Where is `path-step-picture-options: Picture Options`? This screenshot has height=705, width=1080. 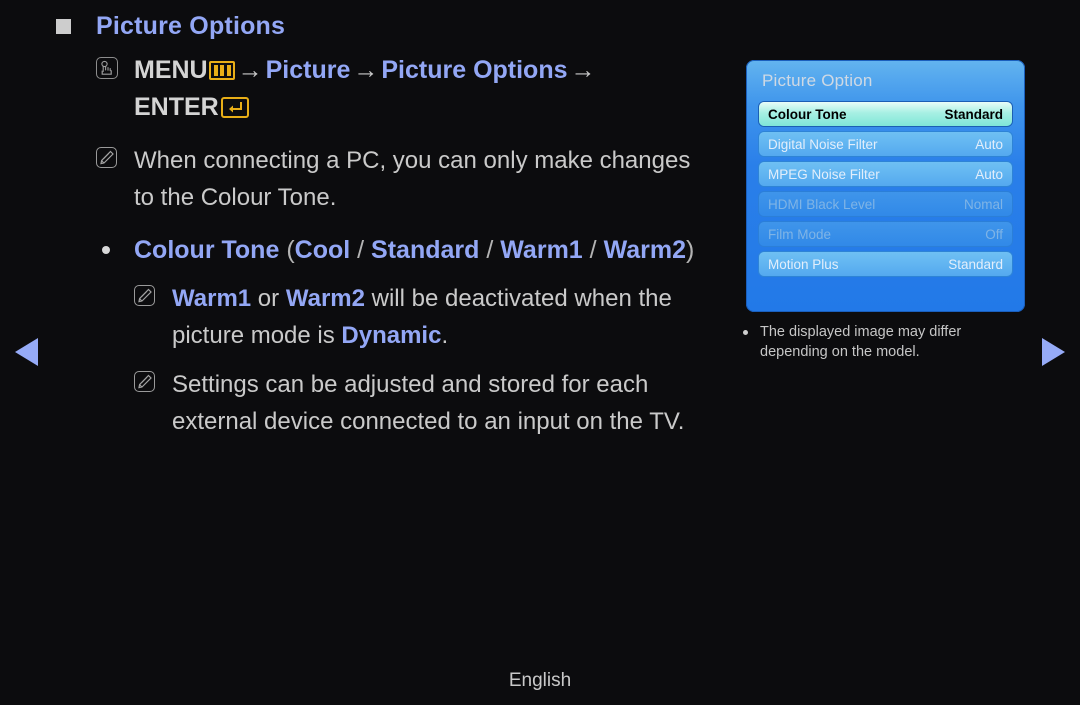 path-step-picture-options: Picture Options is located at coordinates (474, 70).